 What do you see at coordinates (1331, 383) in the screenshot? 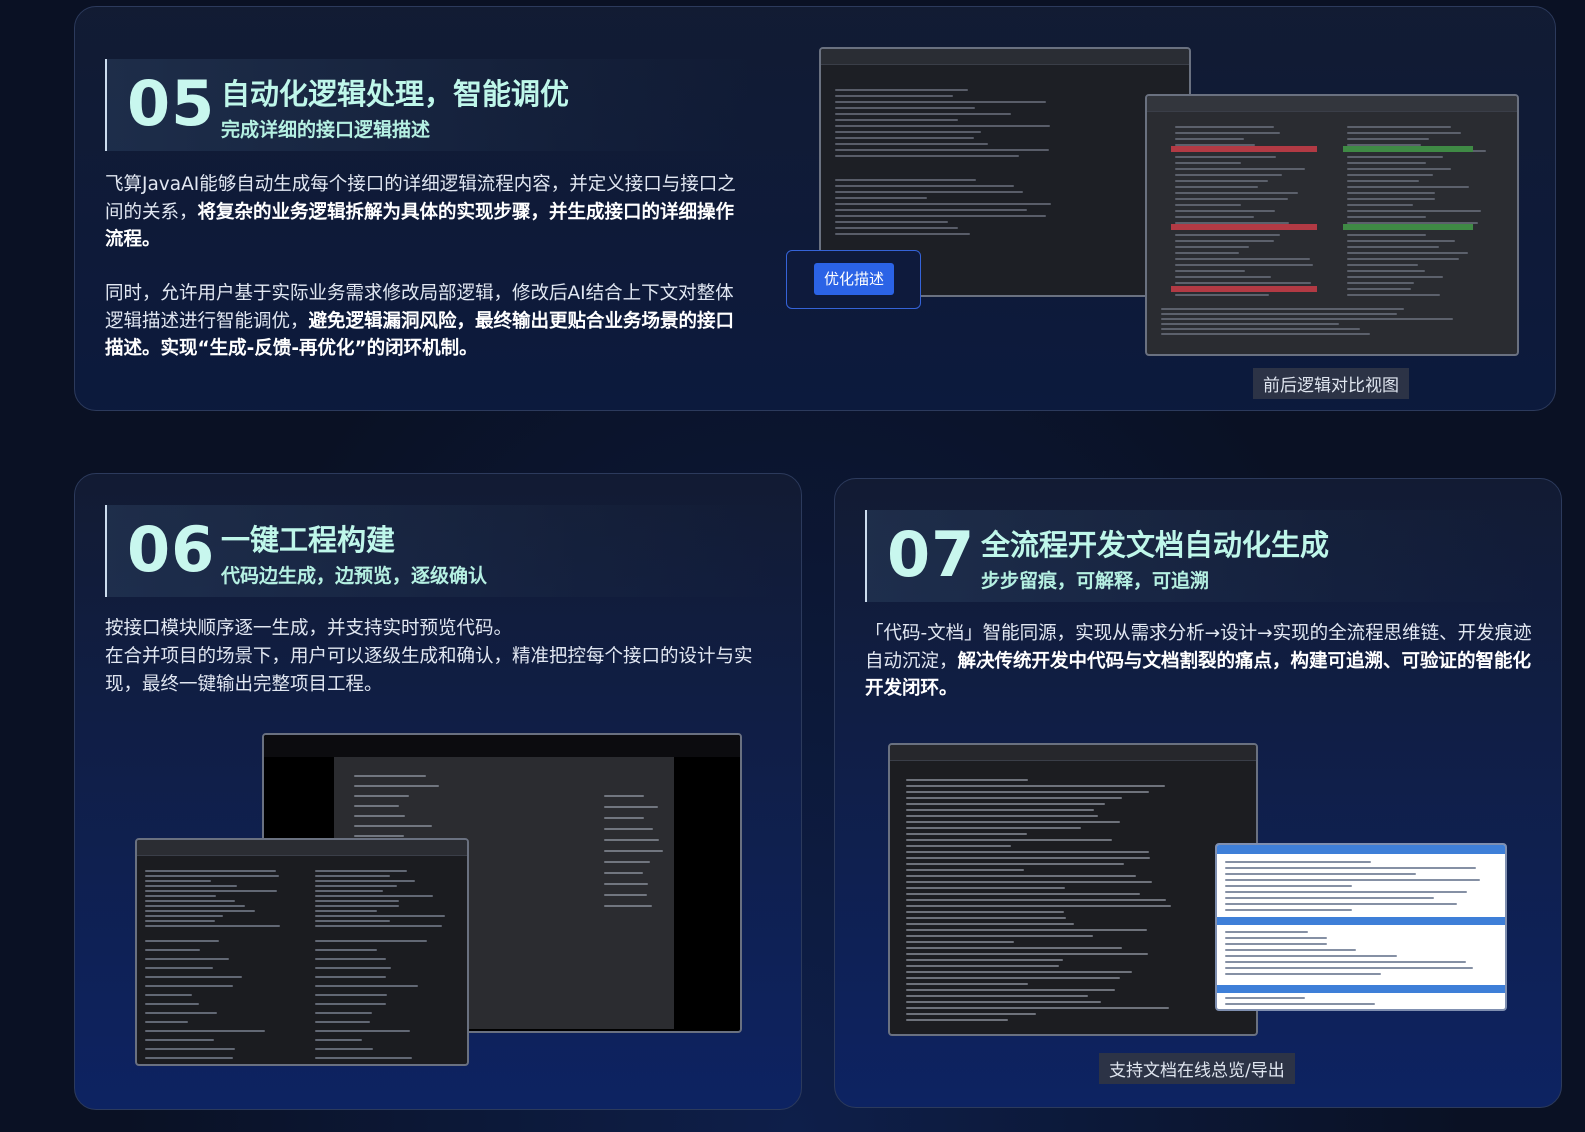
I see `compare-view-caption: 前后逻辑对比视图` at bounding box center [1331, 383].